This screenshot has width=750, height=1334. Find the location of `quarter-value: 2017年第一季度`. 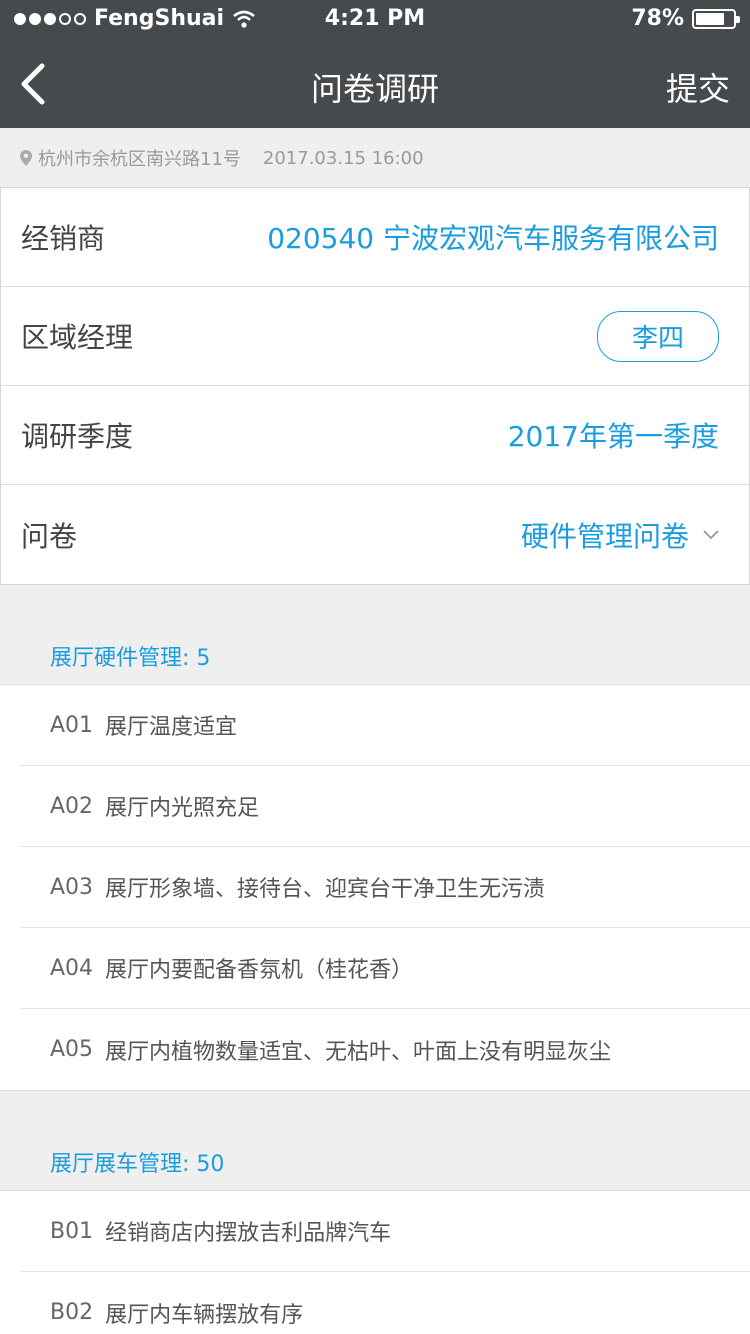

quarter-value: 2017年第一季度 is located at coordinates (613, 435).